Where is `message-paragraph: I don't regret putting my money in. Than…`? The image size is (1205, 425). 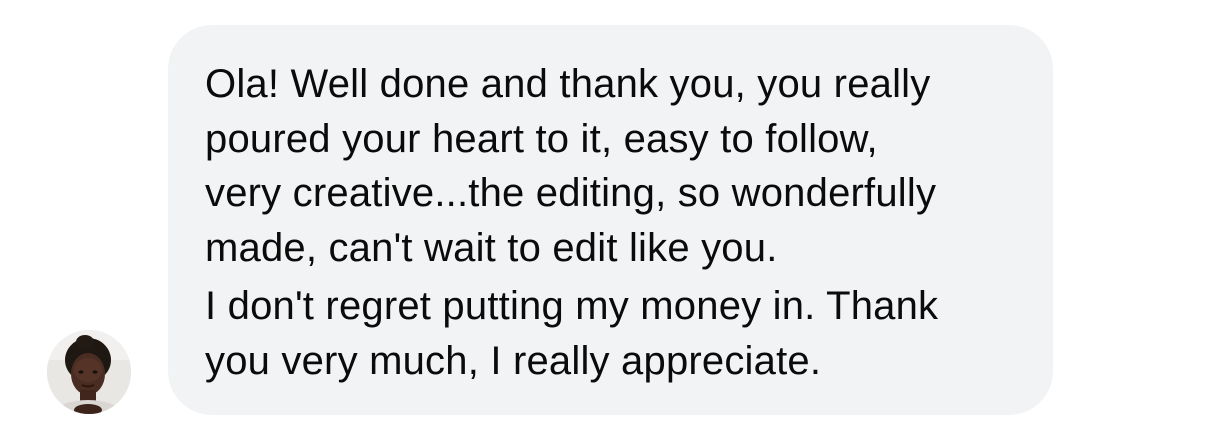 message-paragraph: I don't regret putting my money in. Than… is located at coordinates (572, 333).